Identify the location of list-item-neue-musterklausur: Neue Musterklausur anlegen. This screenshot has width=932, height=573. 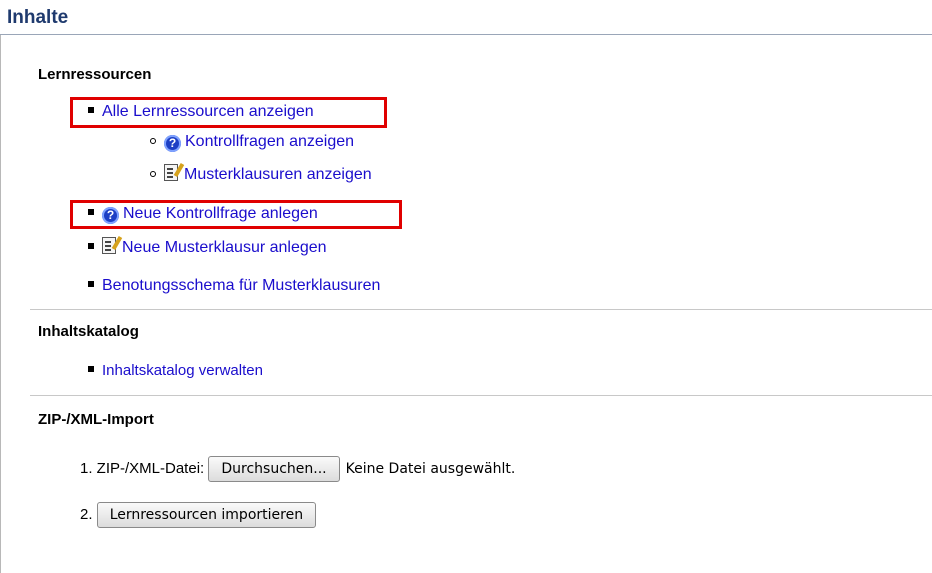
(207, 247).